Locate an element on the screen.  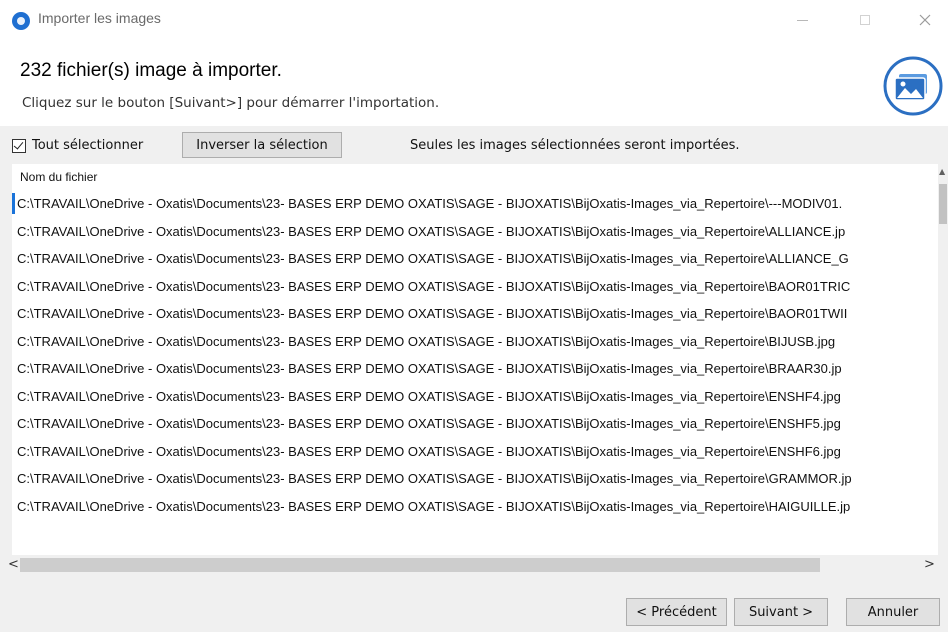
image-icon is located at coordinates (913, 86).